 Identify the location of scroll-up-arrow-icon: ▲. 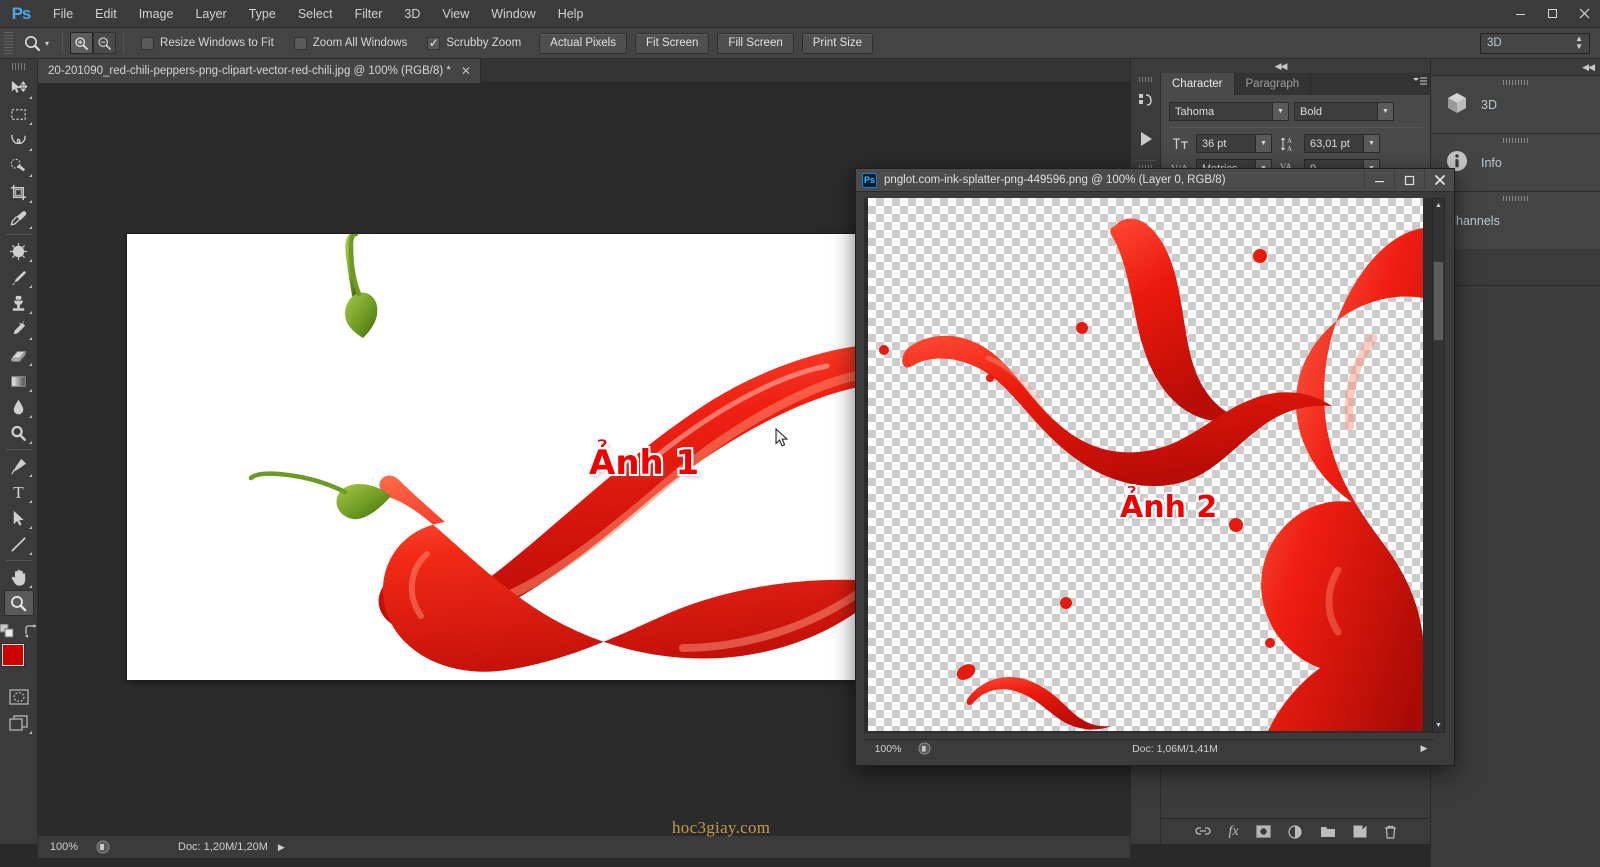
(1438, 205).